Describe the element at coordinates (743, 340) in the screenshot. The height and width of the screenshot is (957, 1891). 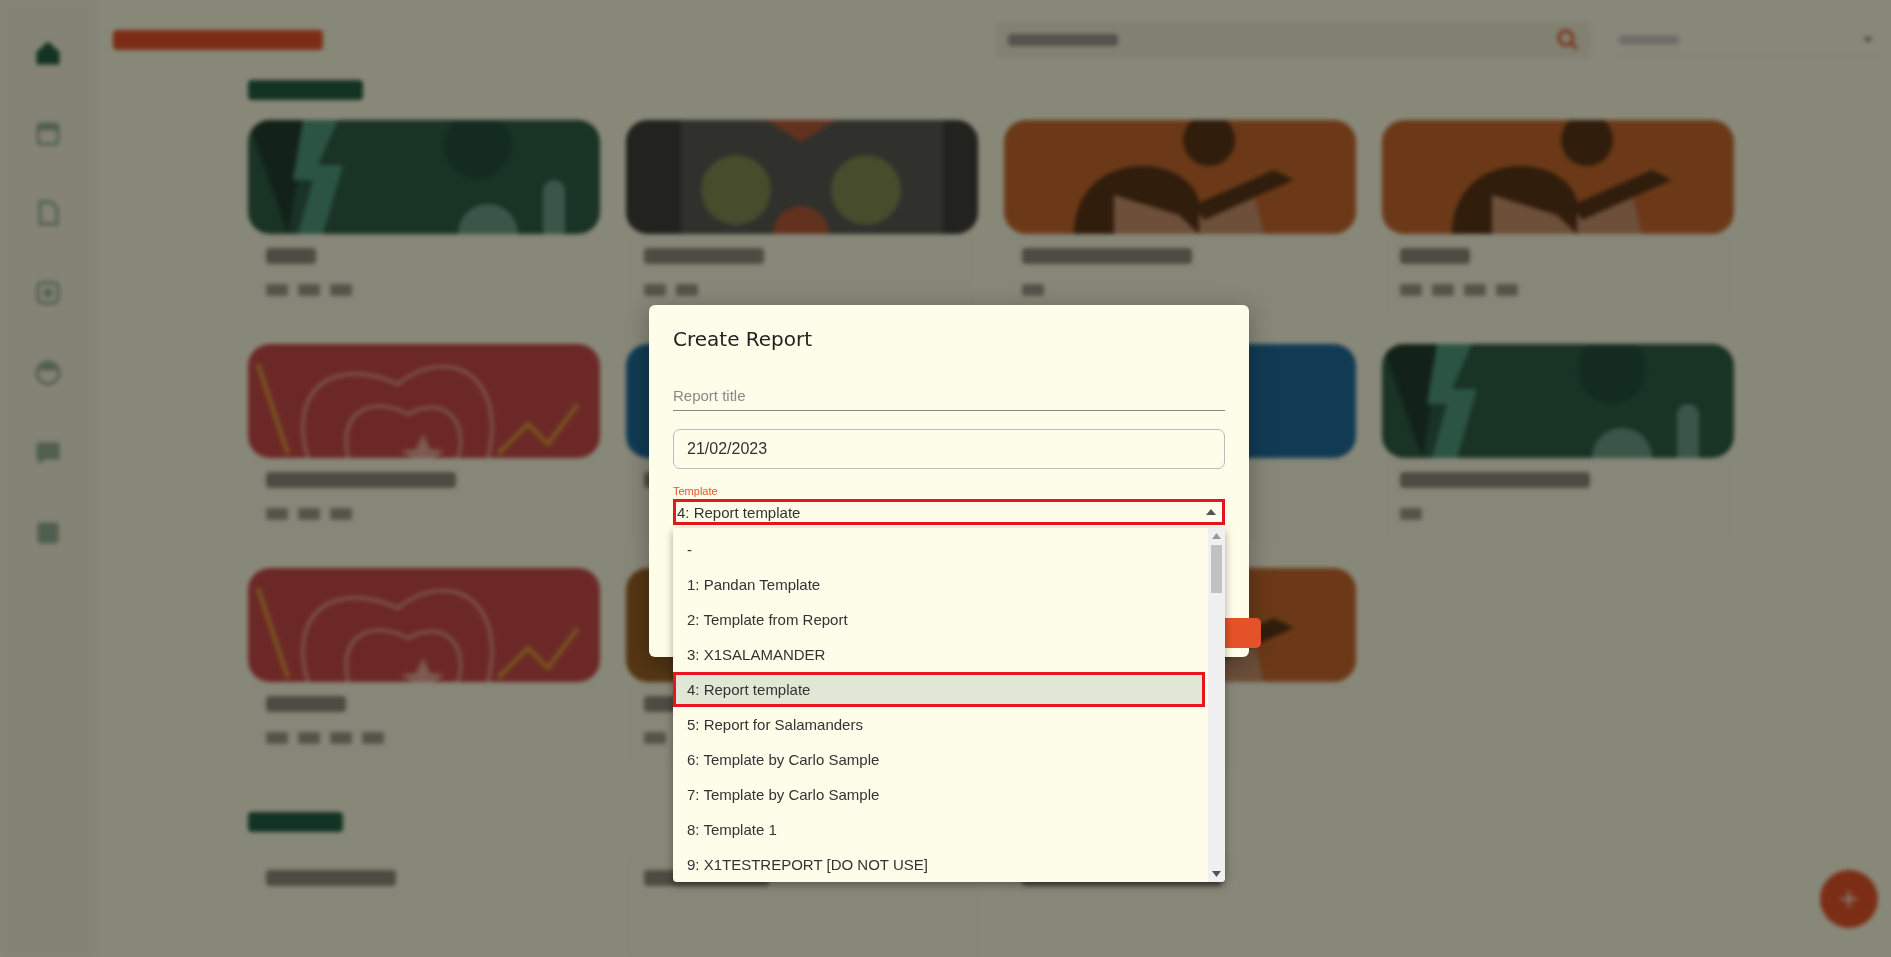
I see `dialog-title: Create Report` at that location.